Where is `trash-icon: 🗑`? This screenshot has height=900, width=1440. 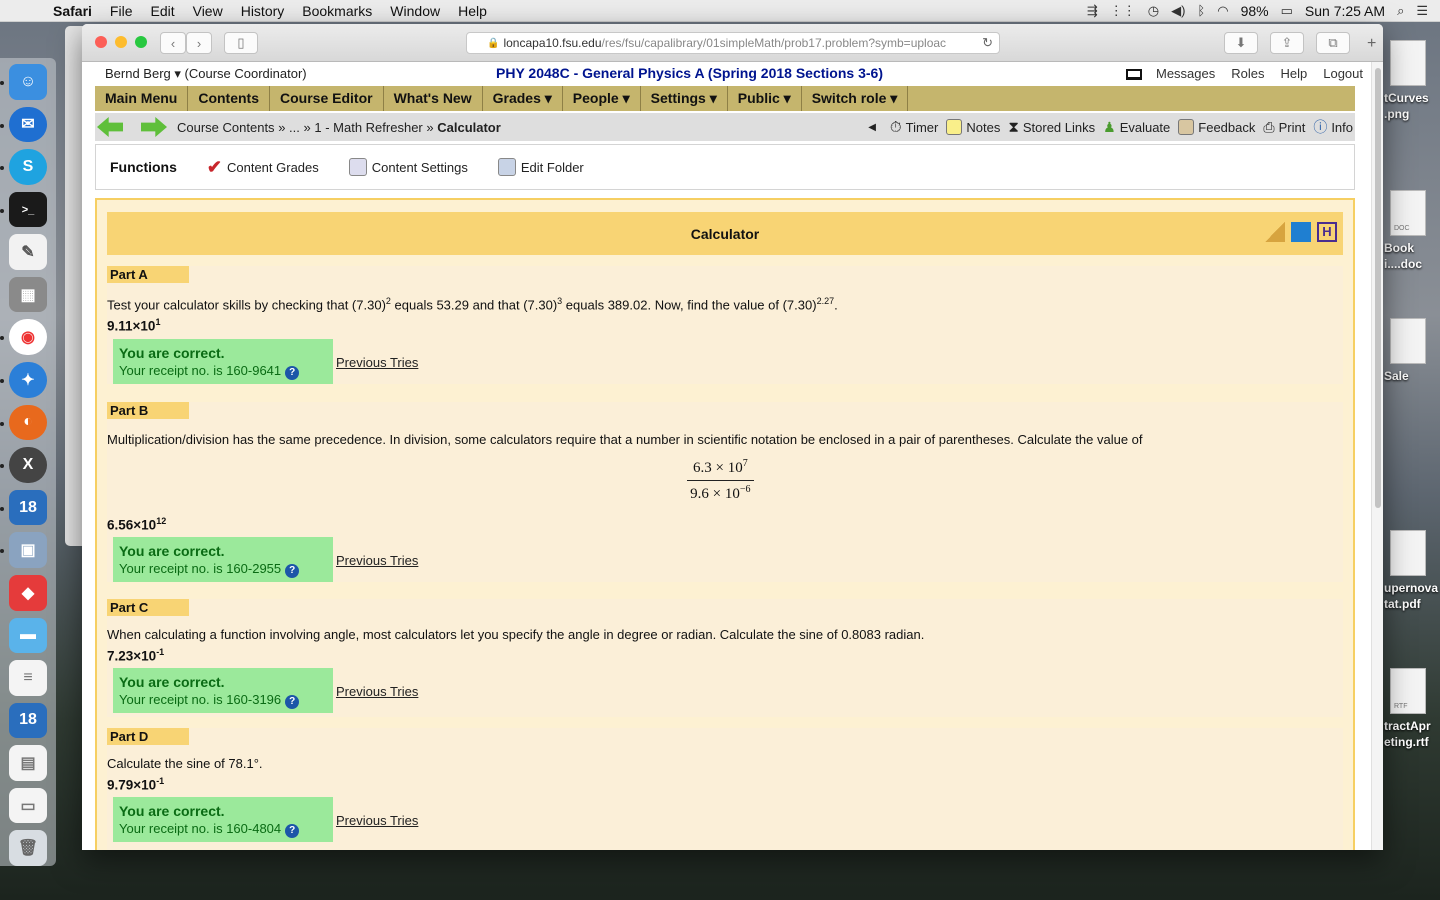 trash-icon: 🗑 is located at coordinates (28, 848).